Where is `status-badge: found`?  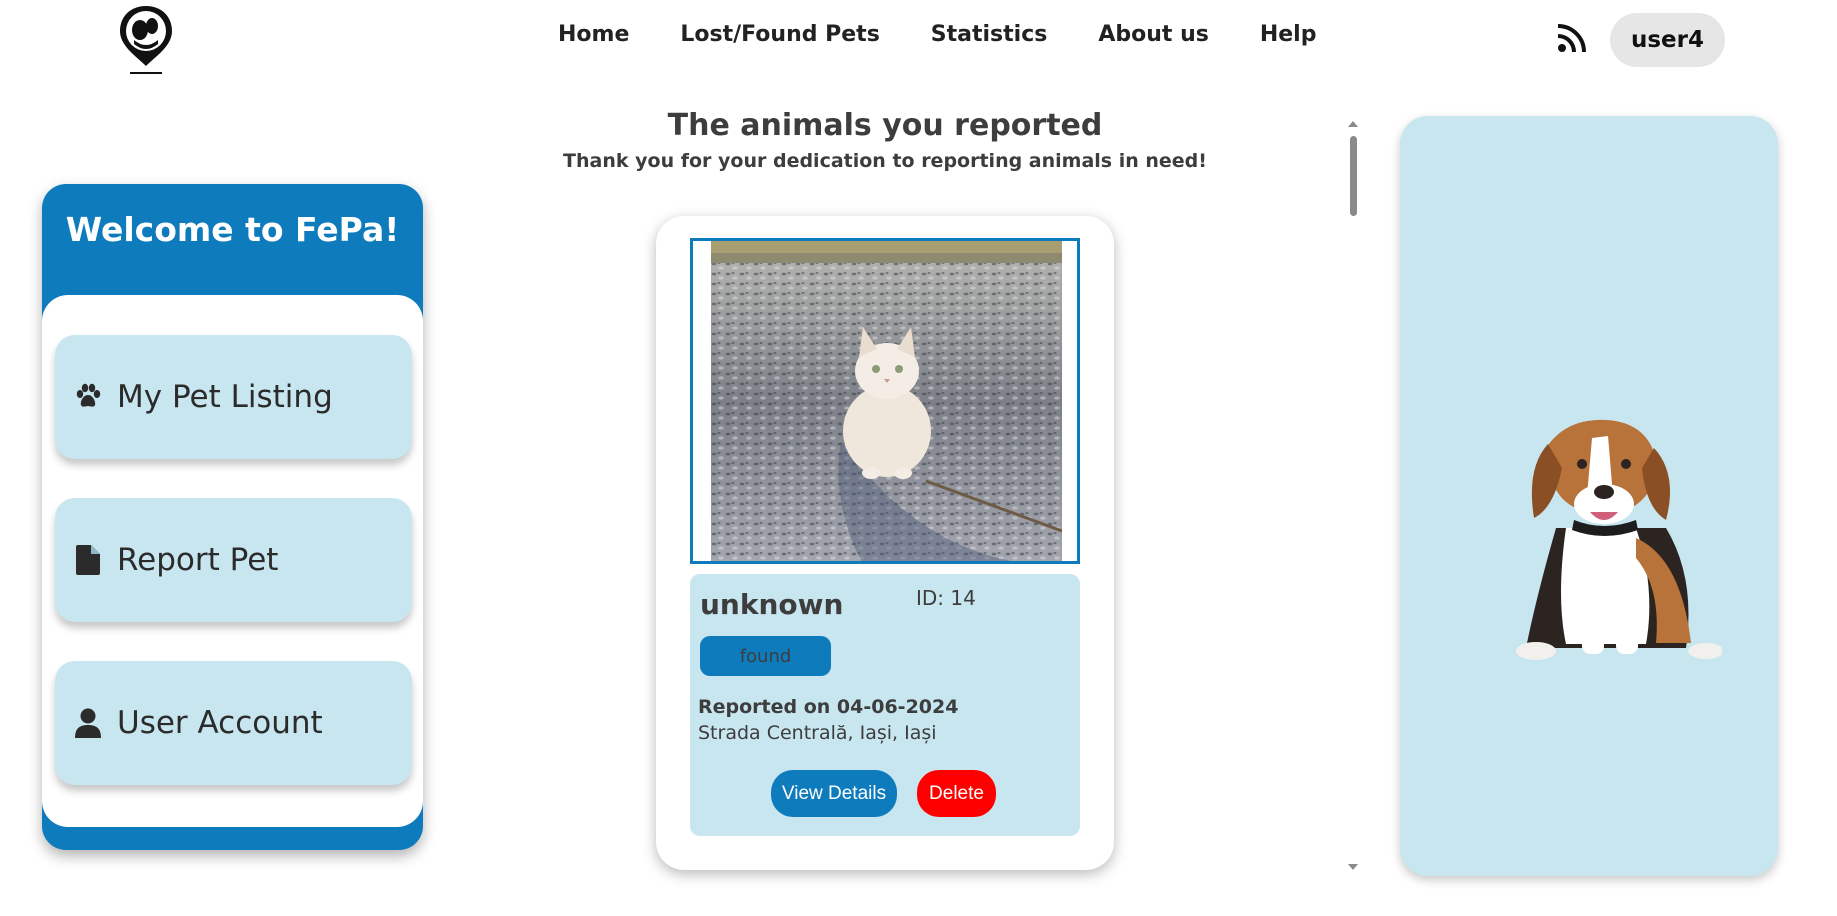 status-badge: found is located at coordinates (765, 656).